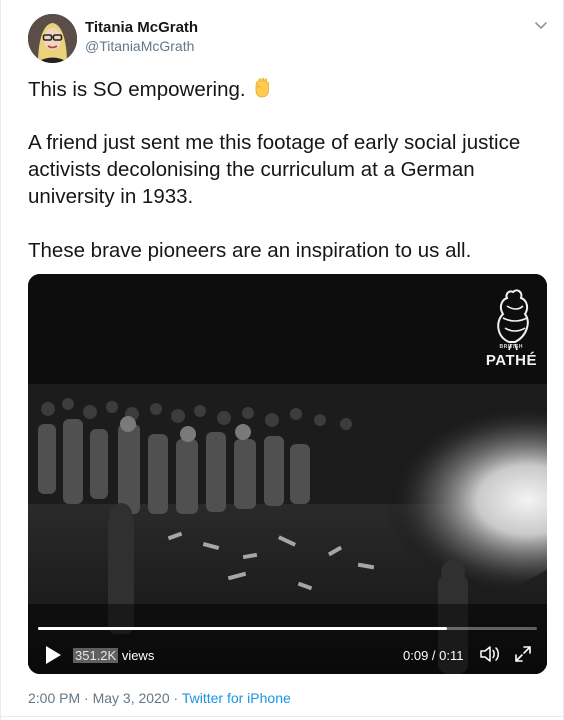  I want to click on video-progress-fill, so click(243, 628).